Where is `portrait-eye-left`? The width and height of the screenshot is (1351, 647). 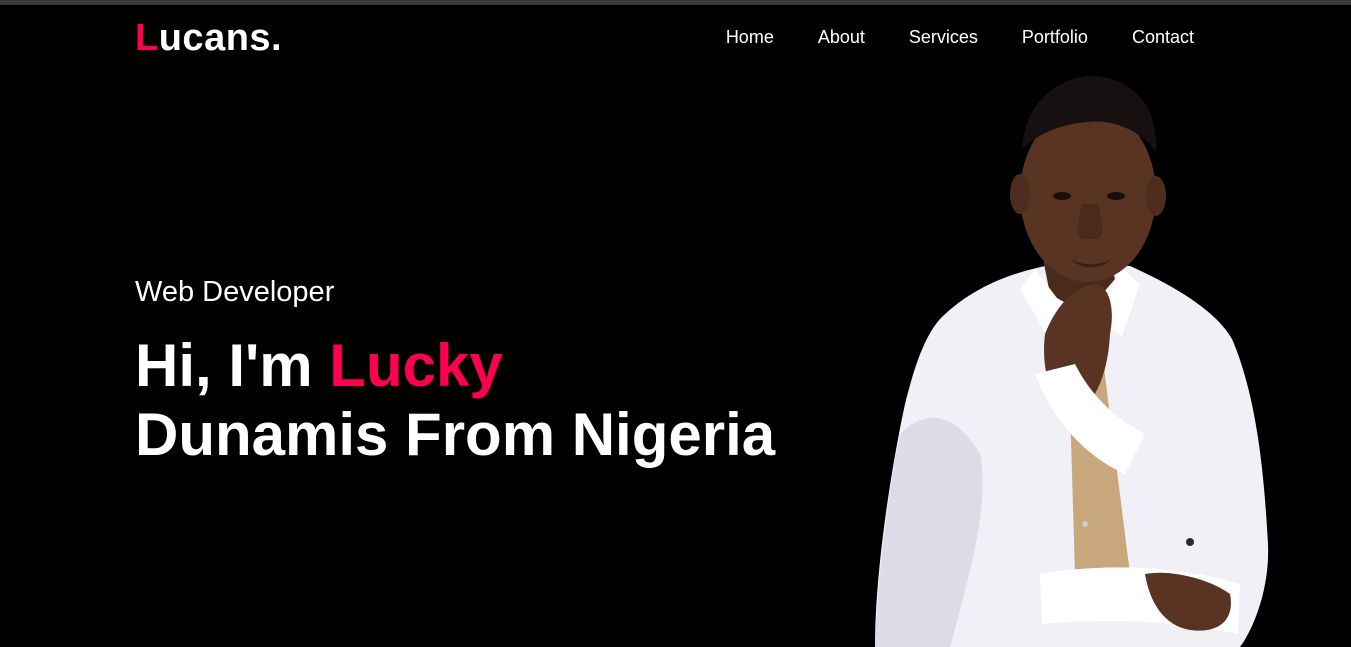
portrait-eye-left is located at coordinates (1062, 196).